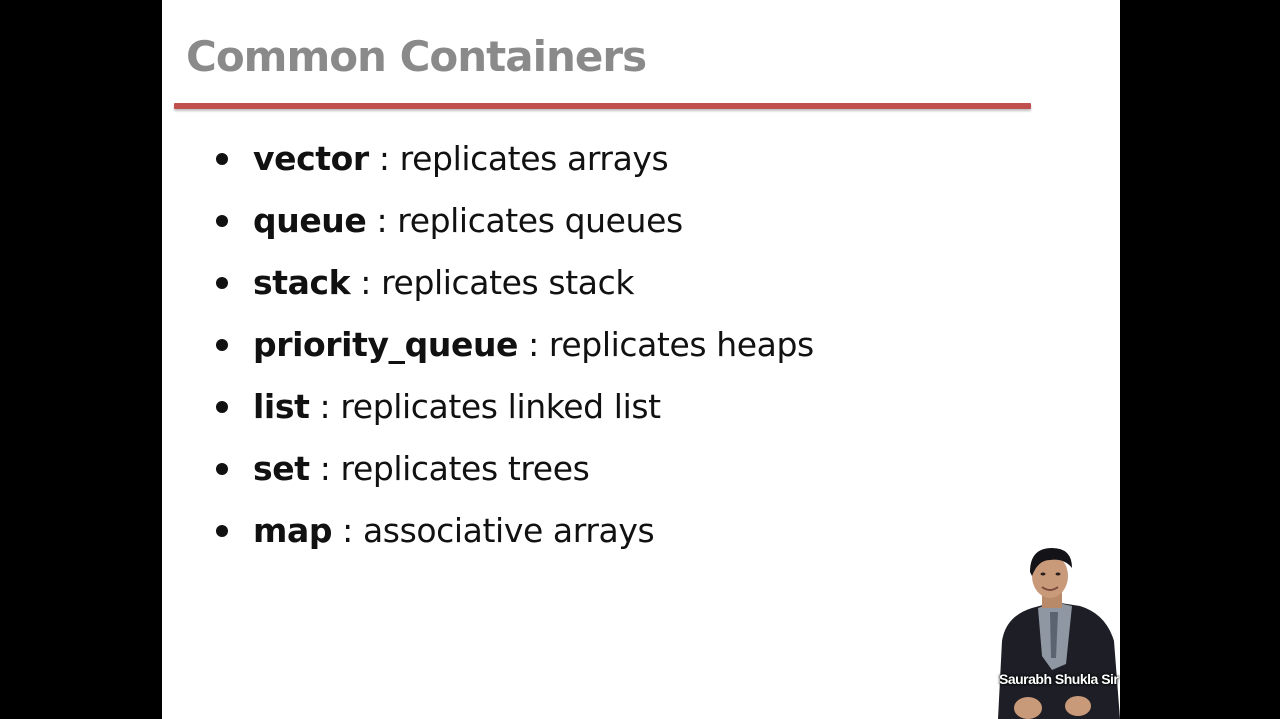  I want to click on list-item: priority_queue : replicates heaps, so click(513, 353).